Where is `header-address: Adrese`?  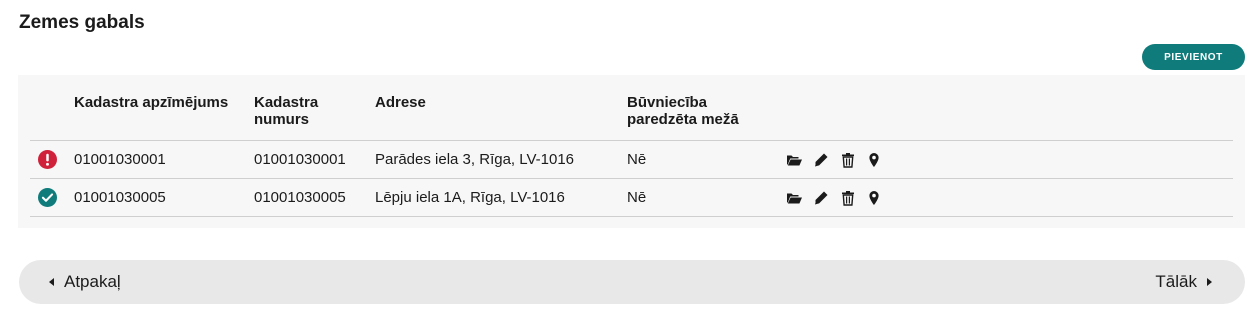 header-address: Adrese is located at coordinates (400, 102).